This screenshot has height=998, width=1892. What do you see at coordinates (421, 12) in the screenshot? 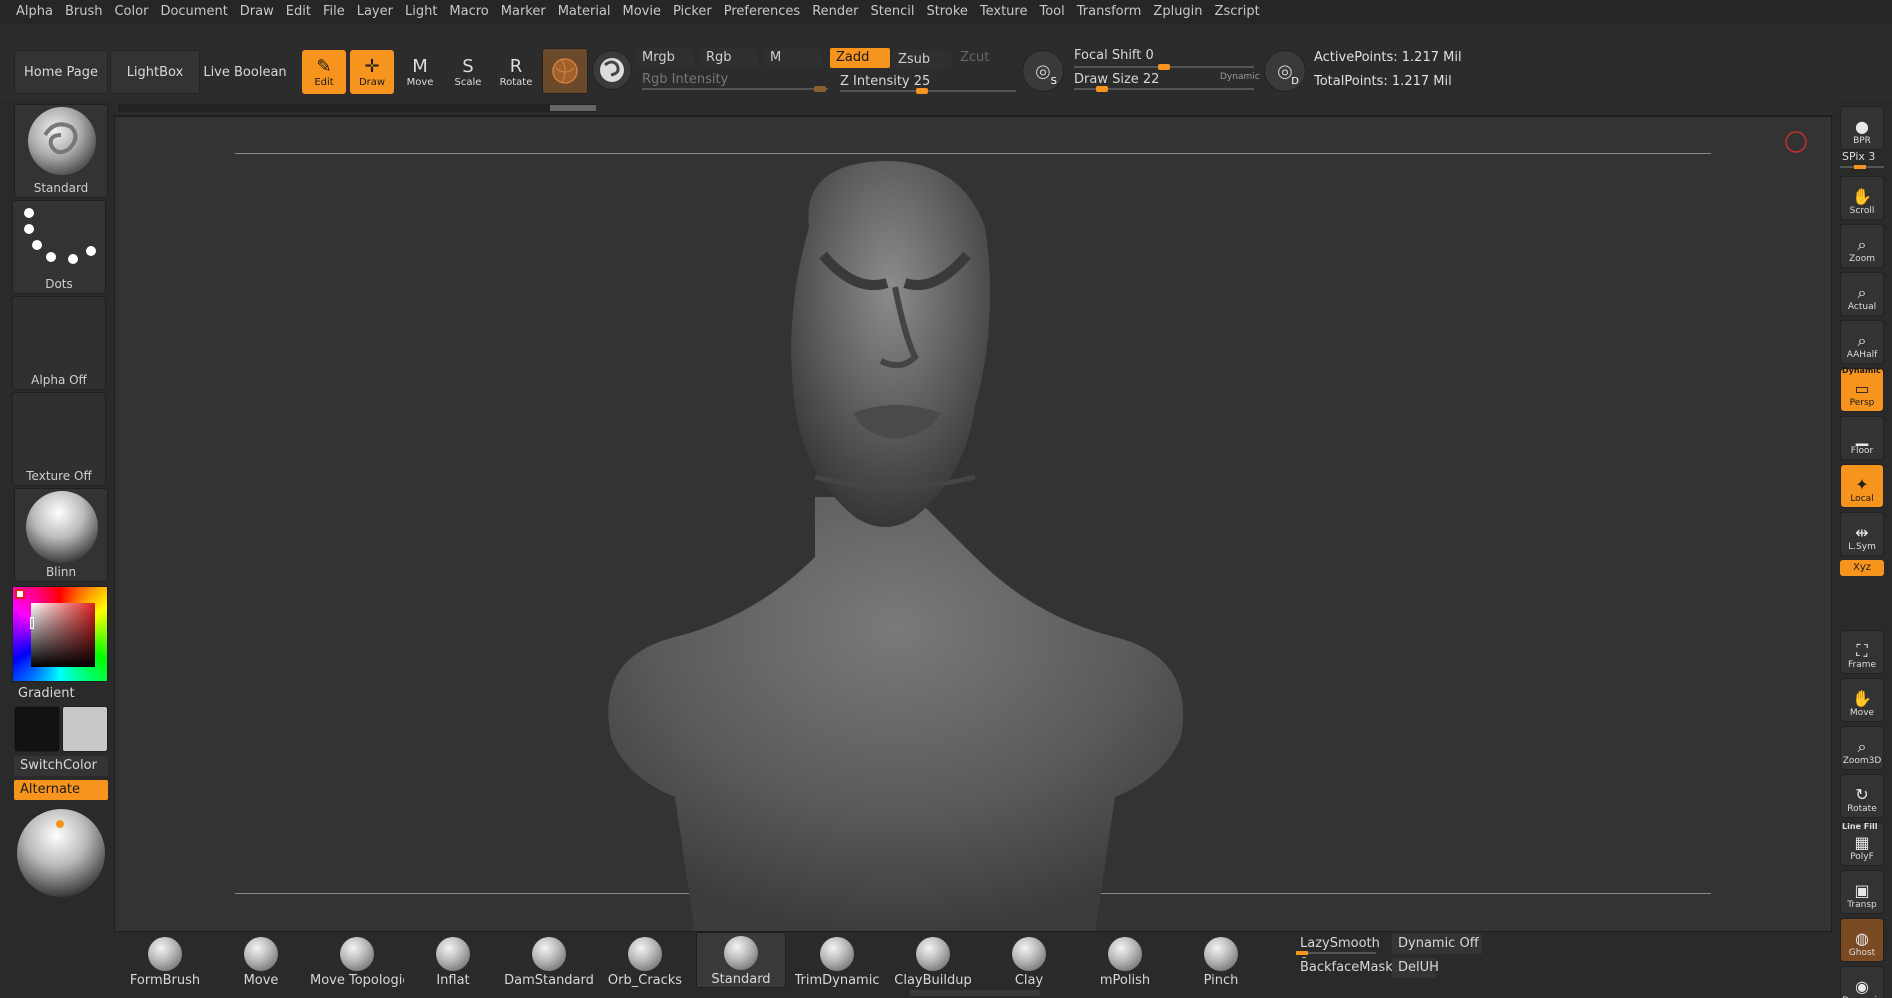
I see `menu-light: Light` at bounding box center [421, 12].